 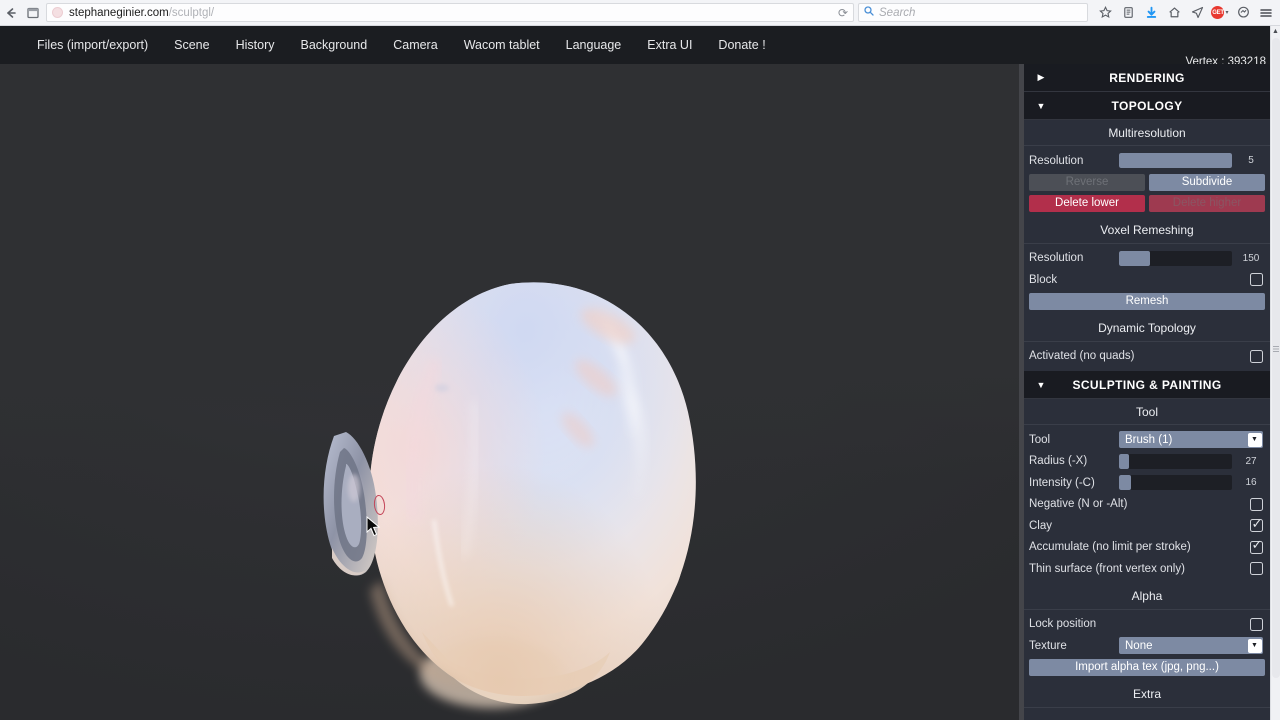 I want to click on scrollbar-thumb, so click(x=1276, y=358).